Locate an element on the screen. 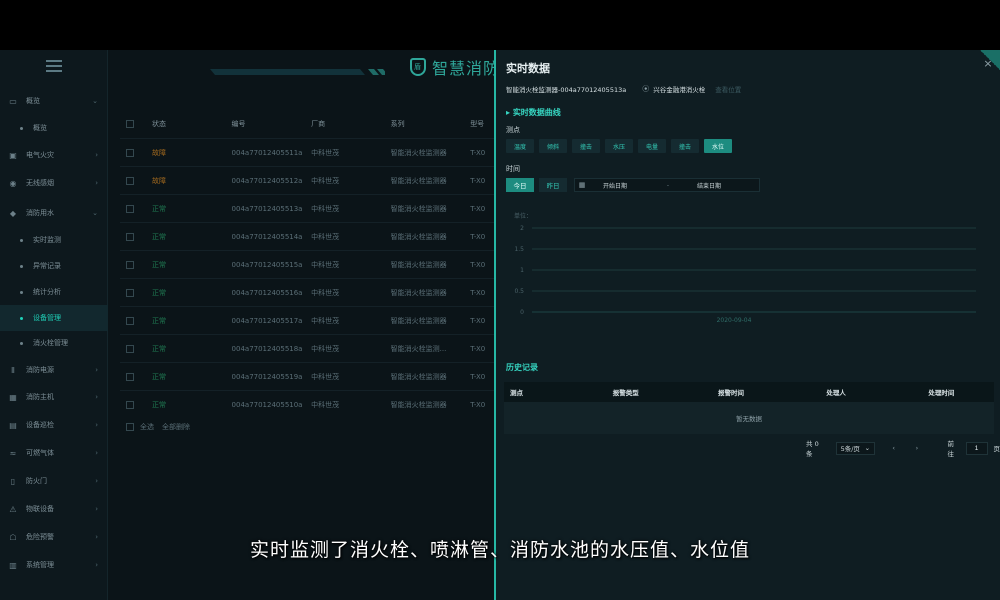 This screenshot has height=600, width=1000. today-button: 今日 is located at coordinates (520, 185).